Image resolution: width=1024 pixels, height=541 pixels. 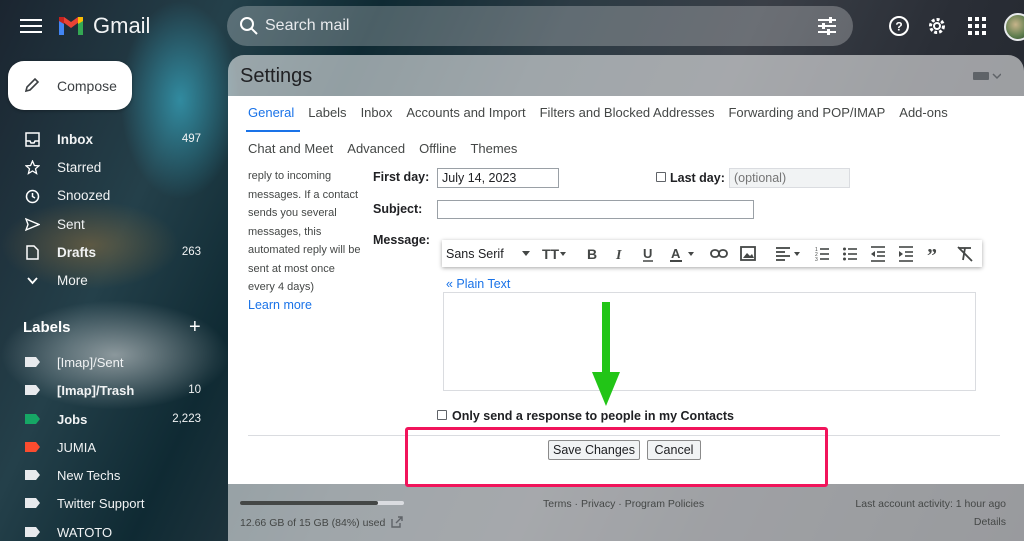 I want to click on quote-icon: ”, so click(x=934, y=253).